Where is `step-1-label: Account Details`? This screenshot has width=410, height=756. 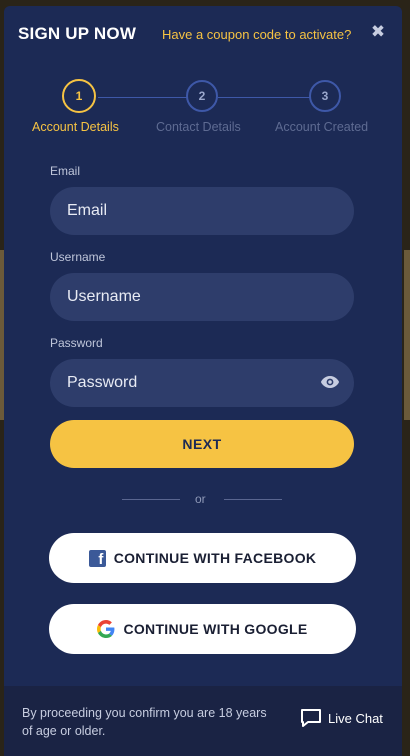
step-1-label: Account Details is located at coordinates (75, 127).